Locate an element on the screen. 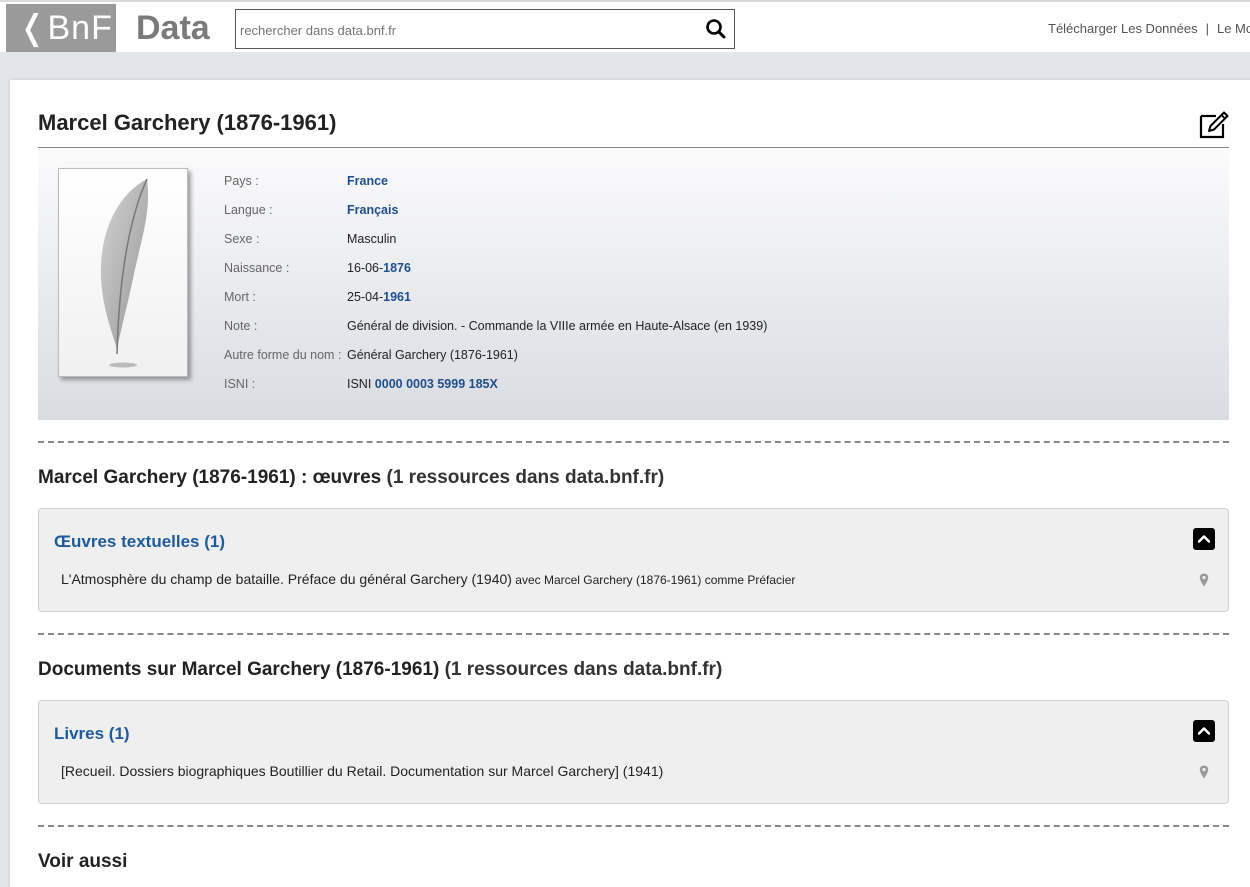  bnf-logo: ❬BnF is located at coordinates (61, 28).